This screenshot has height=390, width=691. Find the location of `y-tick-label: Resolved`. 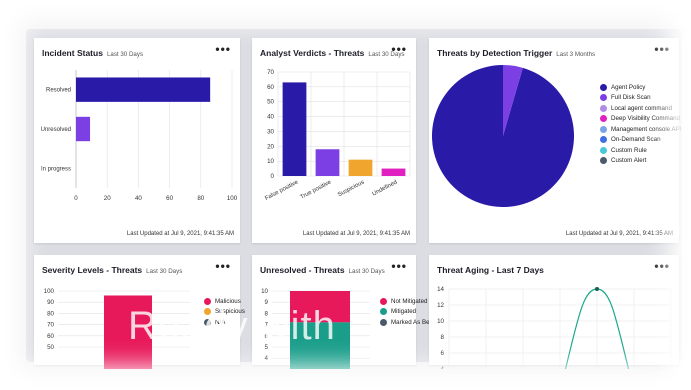

y-tick-label: Resolved is located at coordinates (58, 91).